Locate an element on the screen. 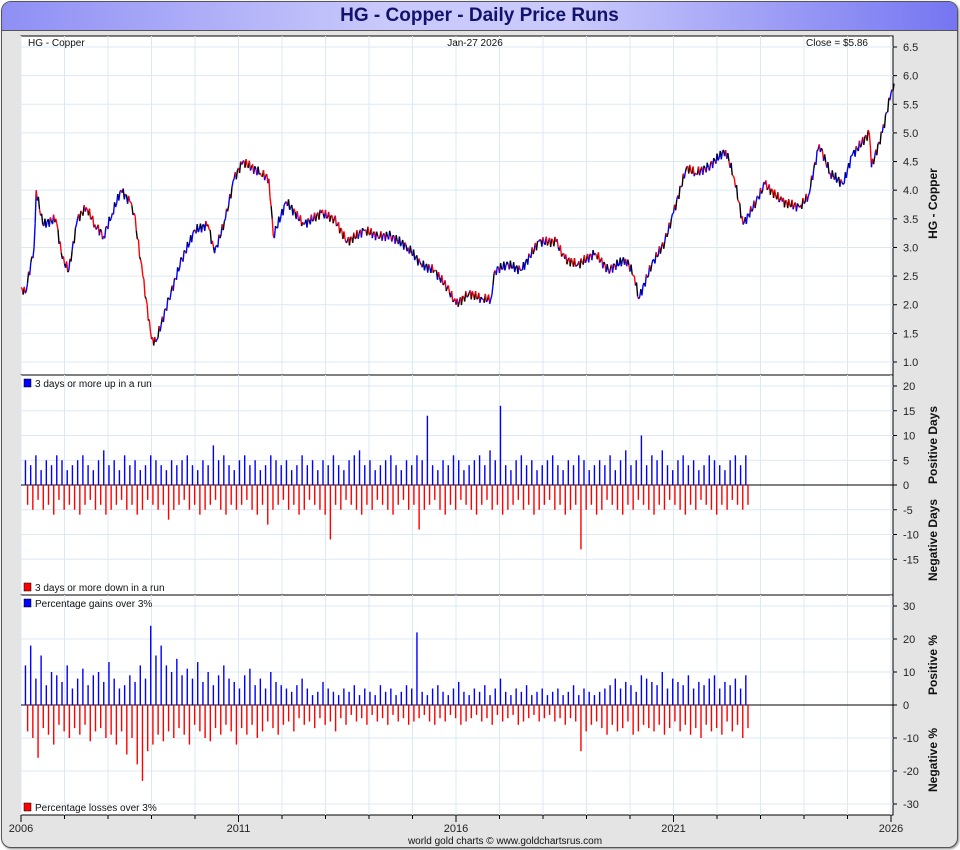 This screenshot has height=850, width=960. x-tick-label: 2026 is located at coordinates (891, 829).